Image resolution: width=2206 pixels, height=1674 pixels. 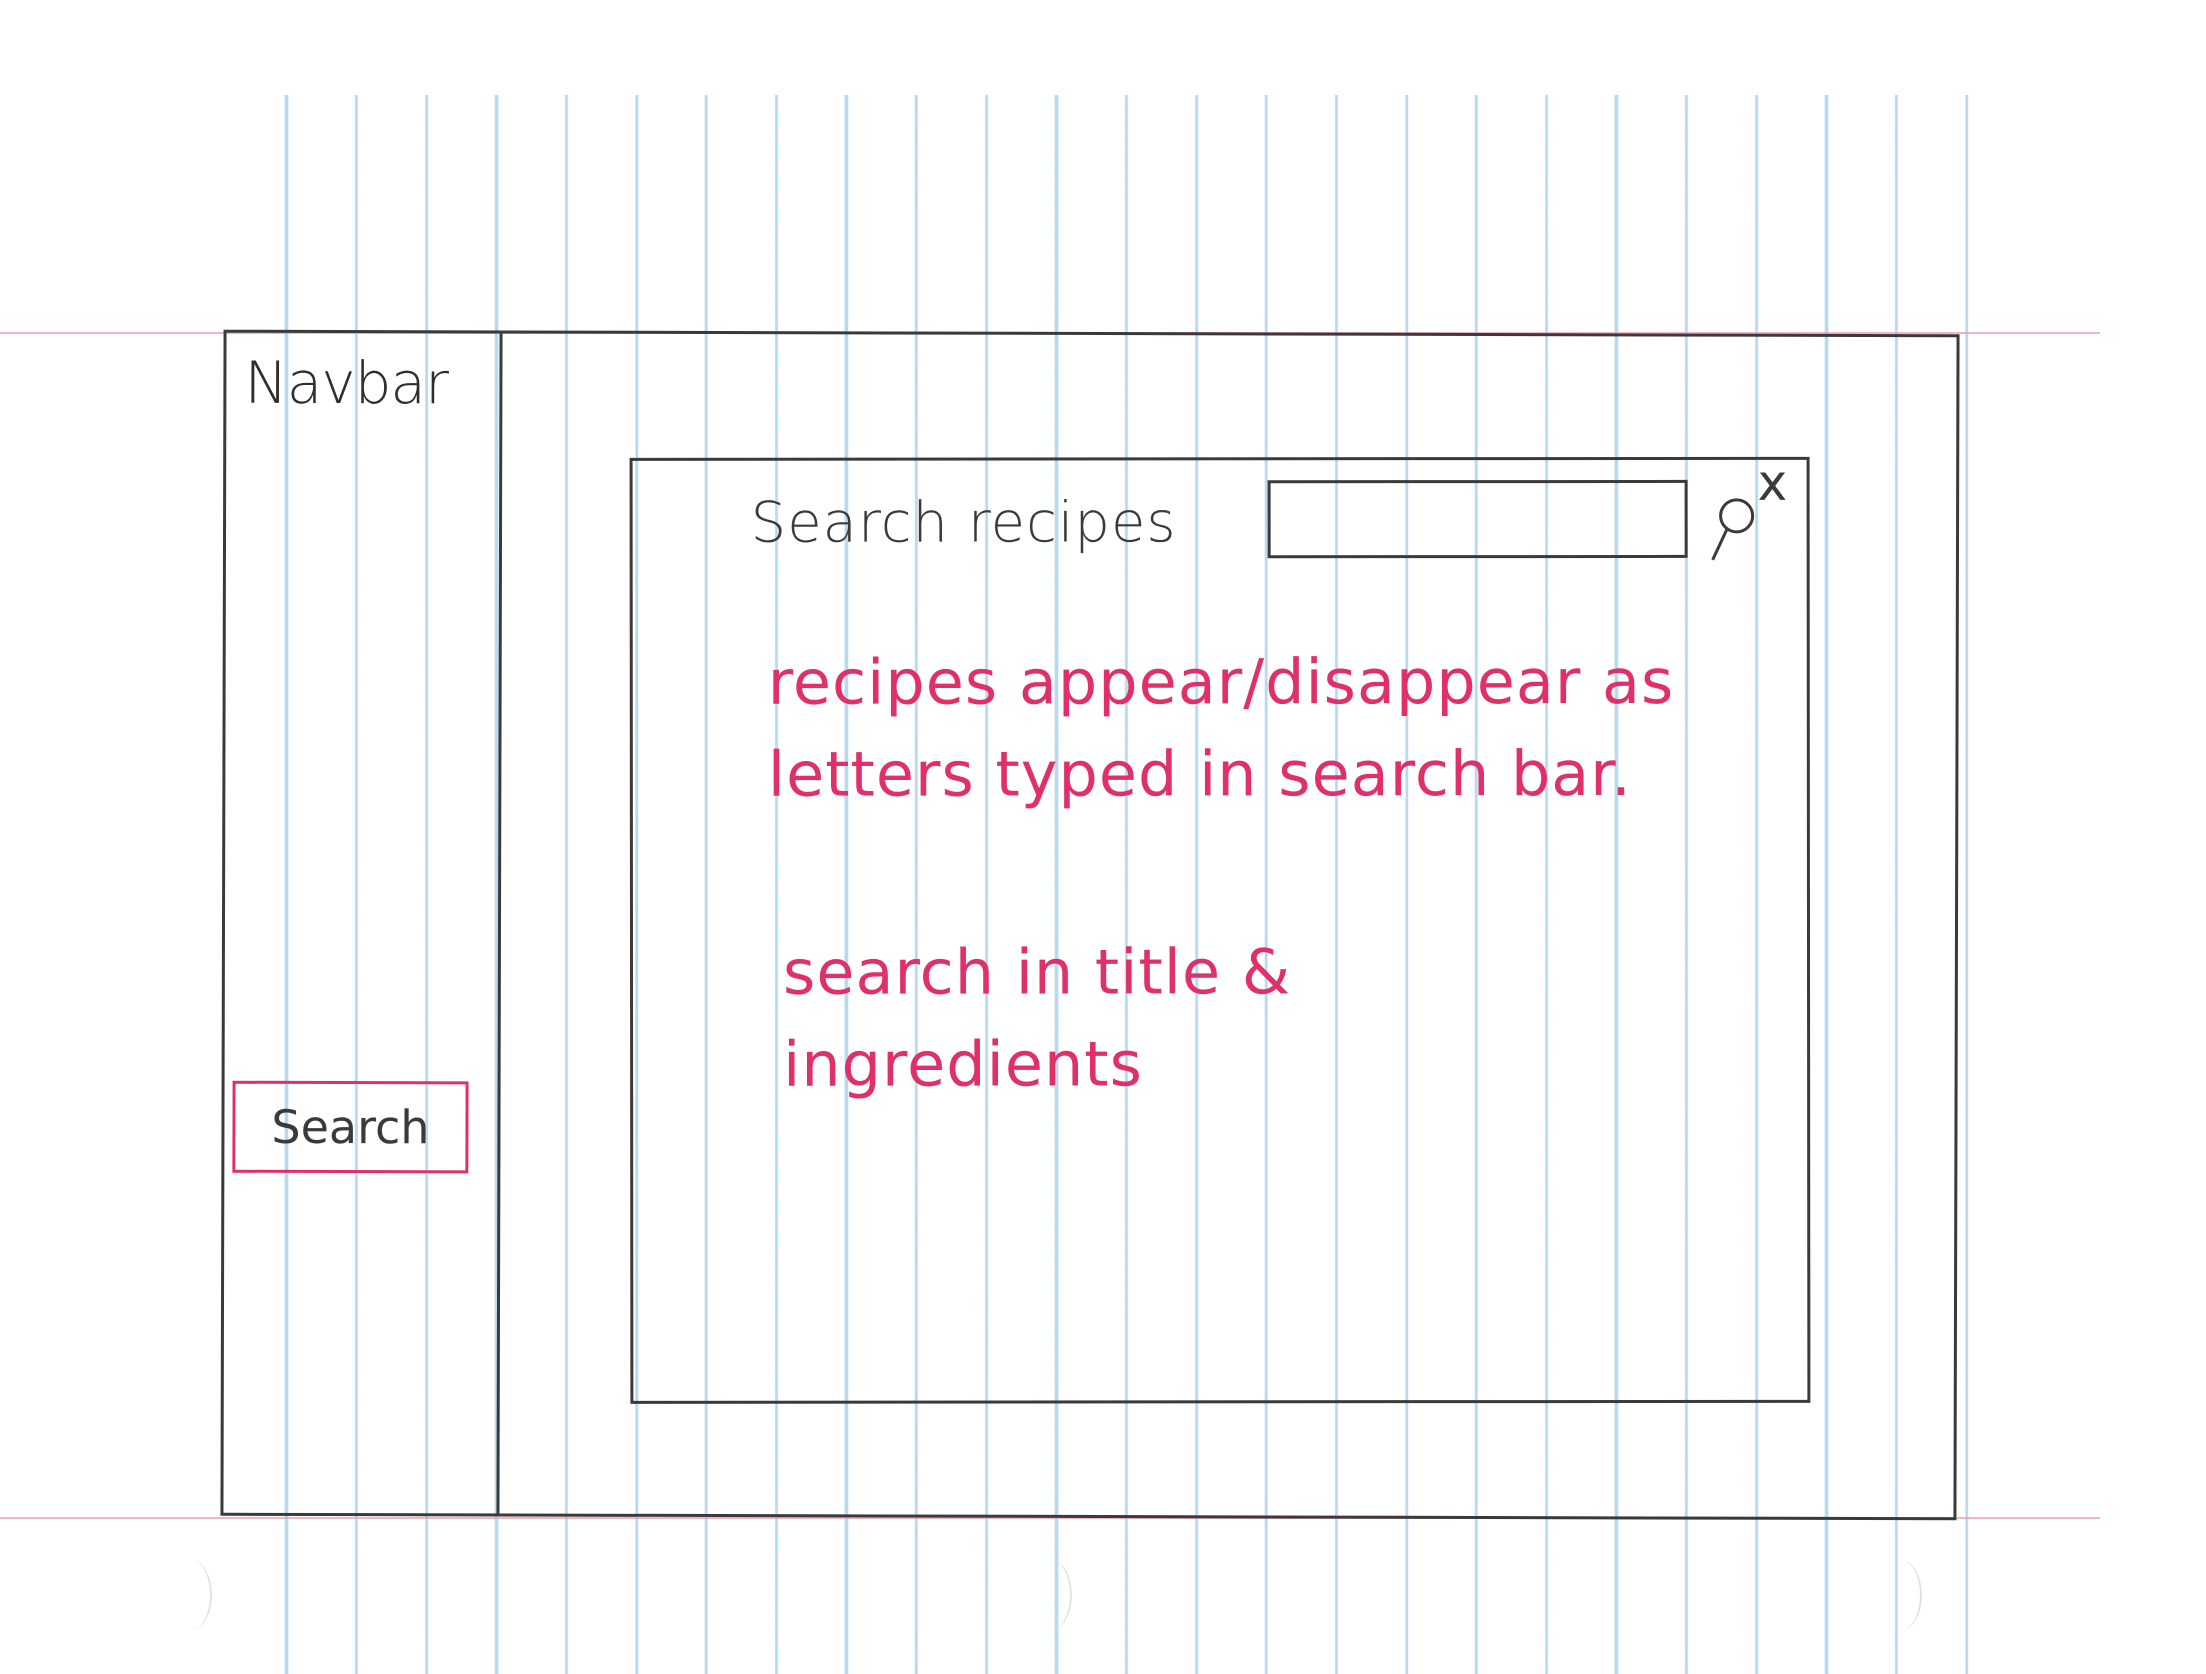 I want to click on navbar-title: Navbar, so click(x=346, y=383).